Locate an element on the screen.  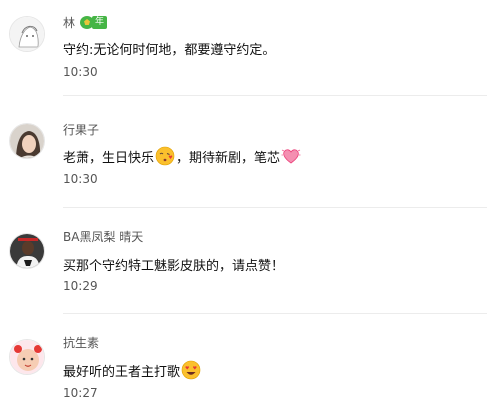
comment-author: BA黑凤梨 晴天 is located at coordinates (103, 236).